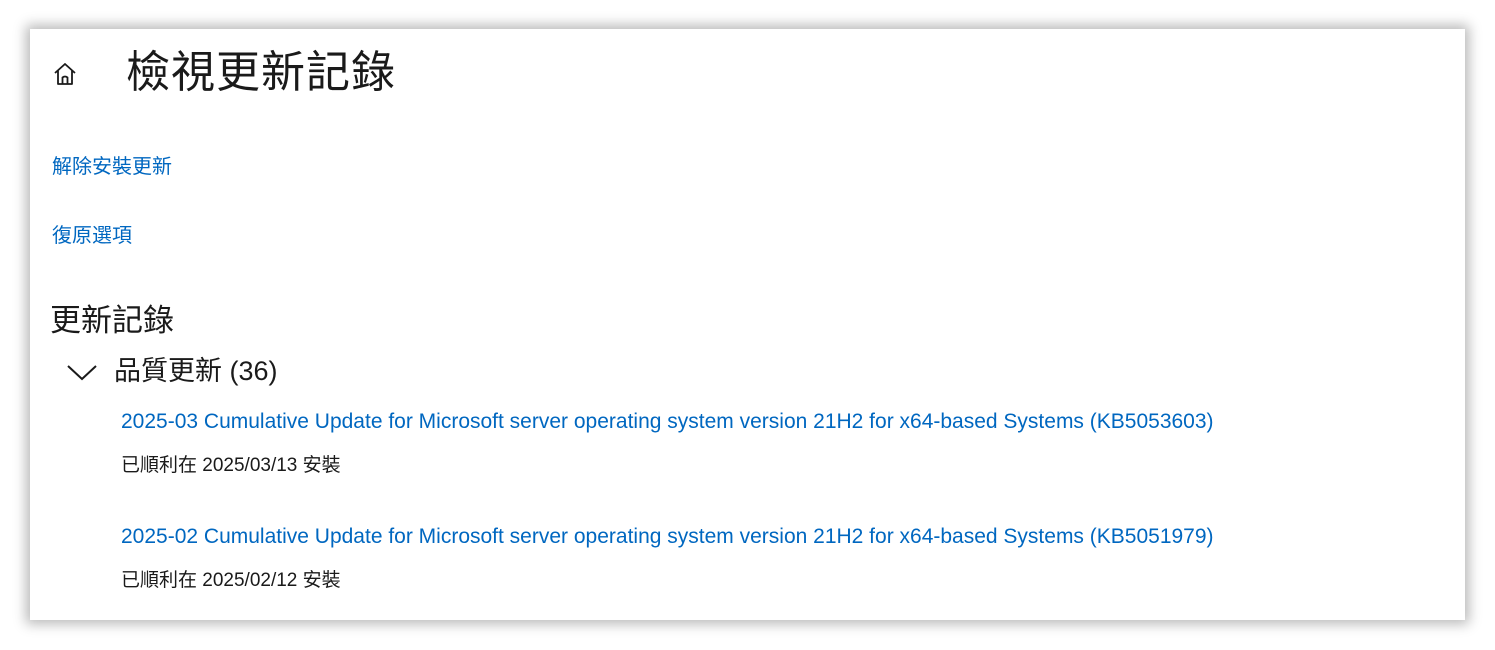  What do you see at coordinates (65, 74) in the screenshot?
I see `home-icon` at bounding box center [65, 74].